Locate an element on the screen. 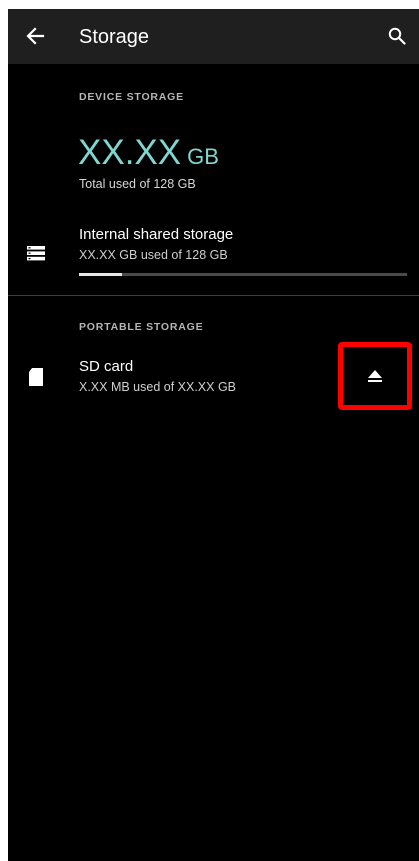 Image resolution: width=419 pixels, height=861 pixels. search-button is located at coordinates (397, 36).